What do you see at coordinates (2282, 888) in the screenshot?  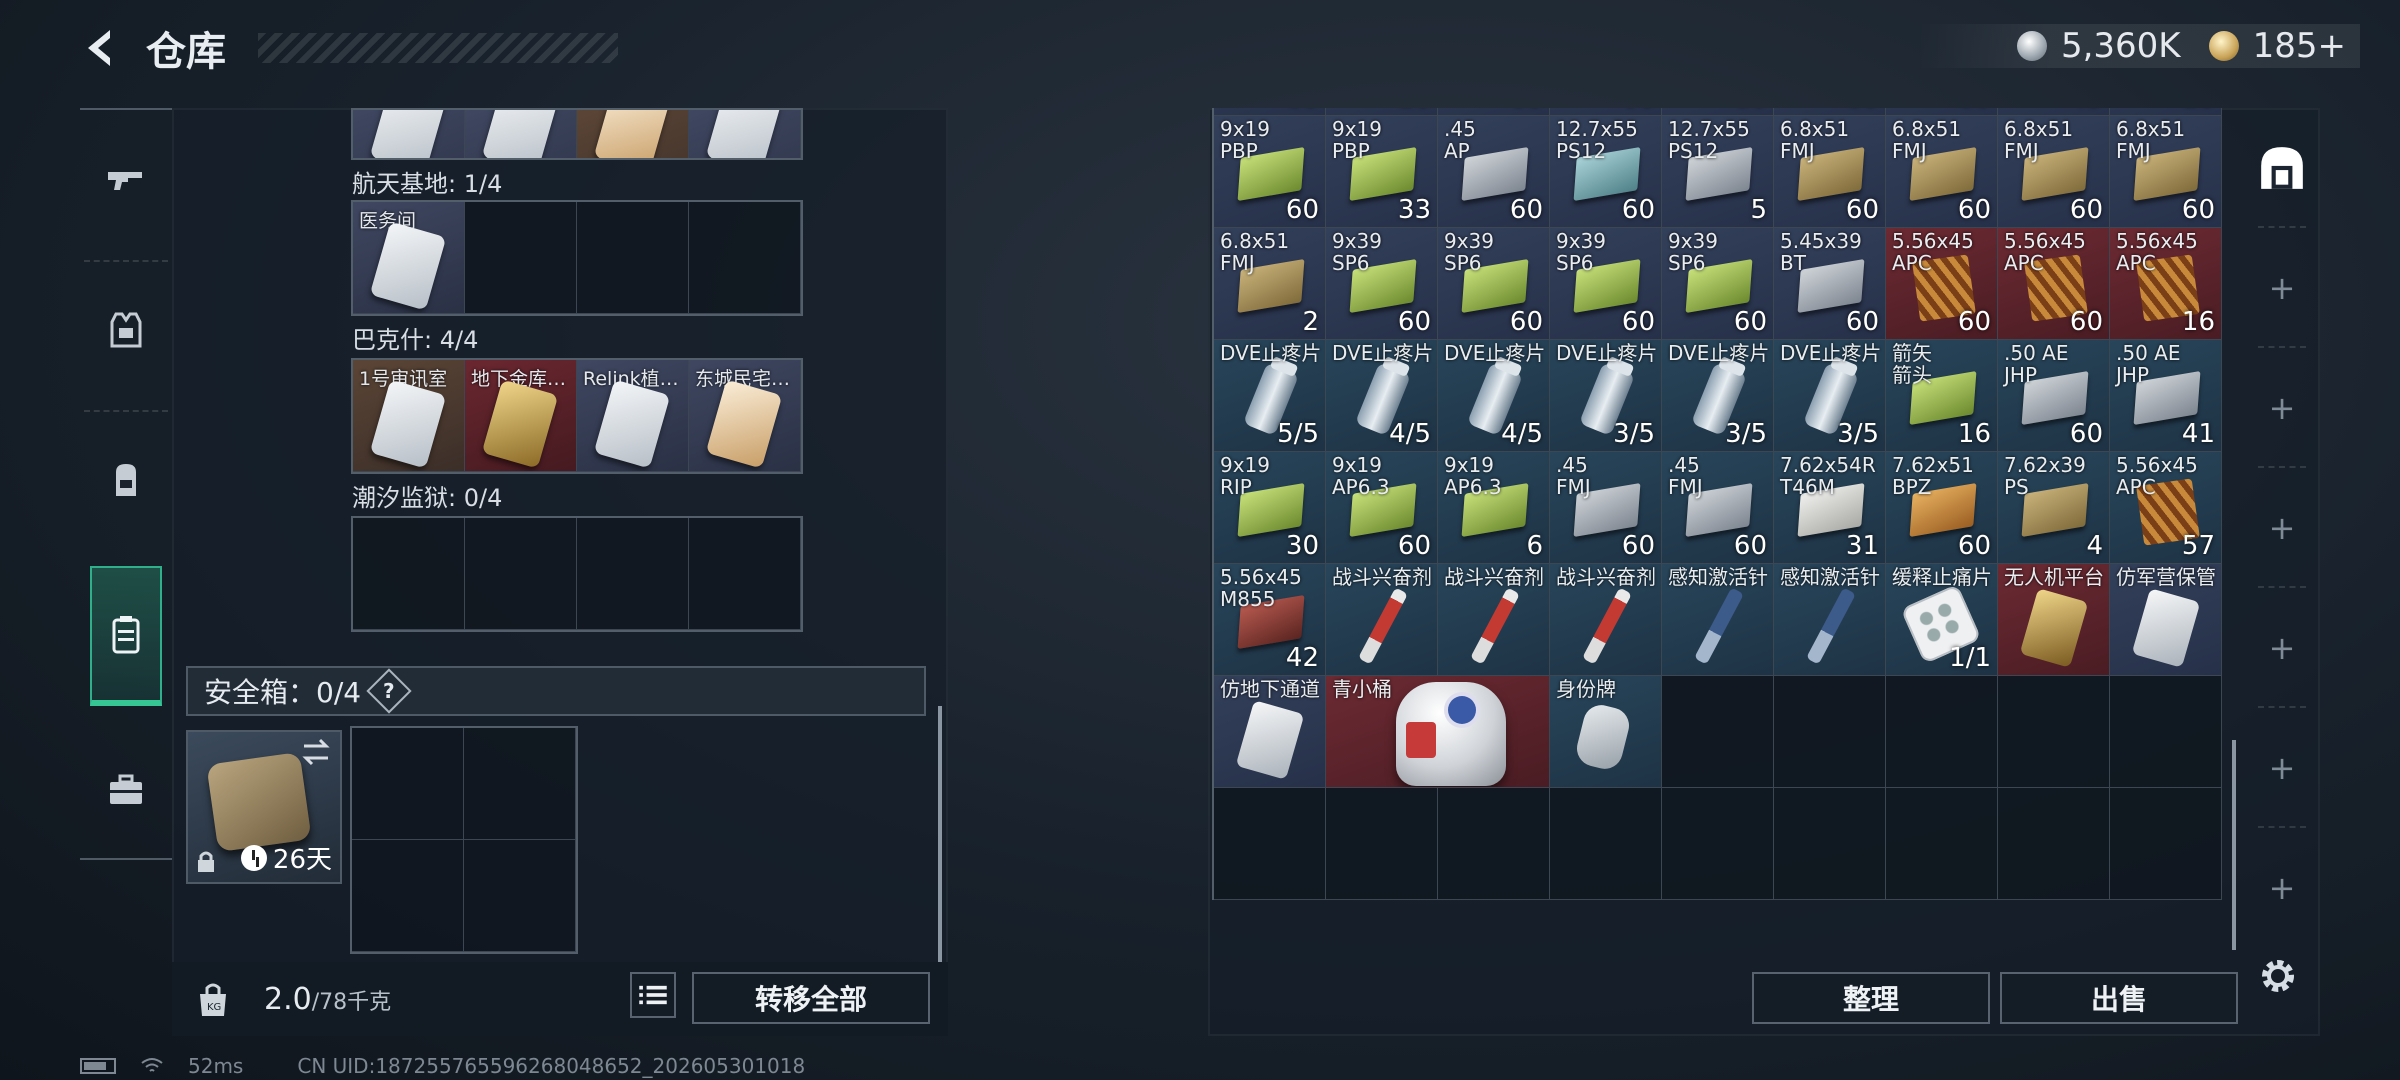 I see `add-page-6: +` at bounding box center [2282, 888].